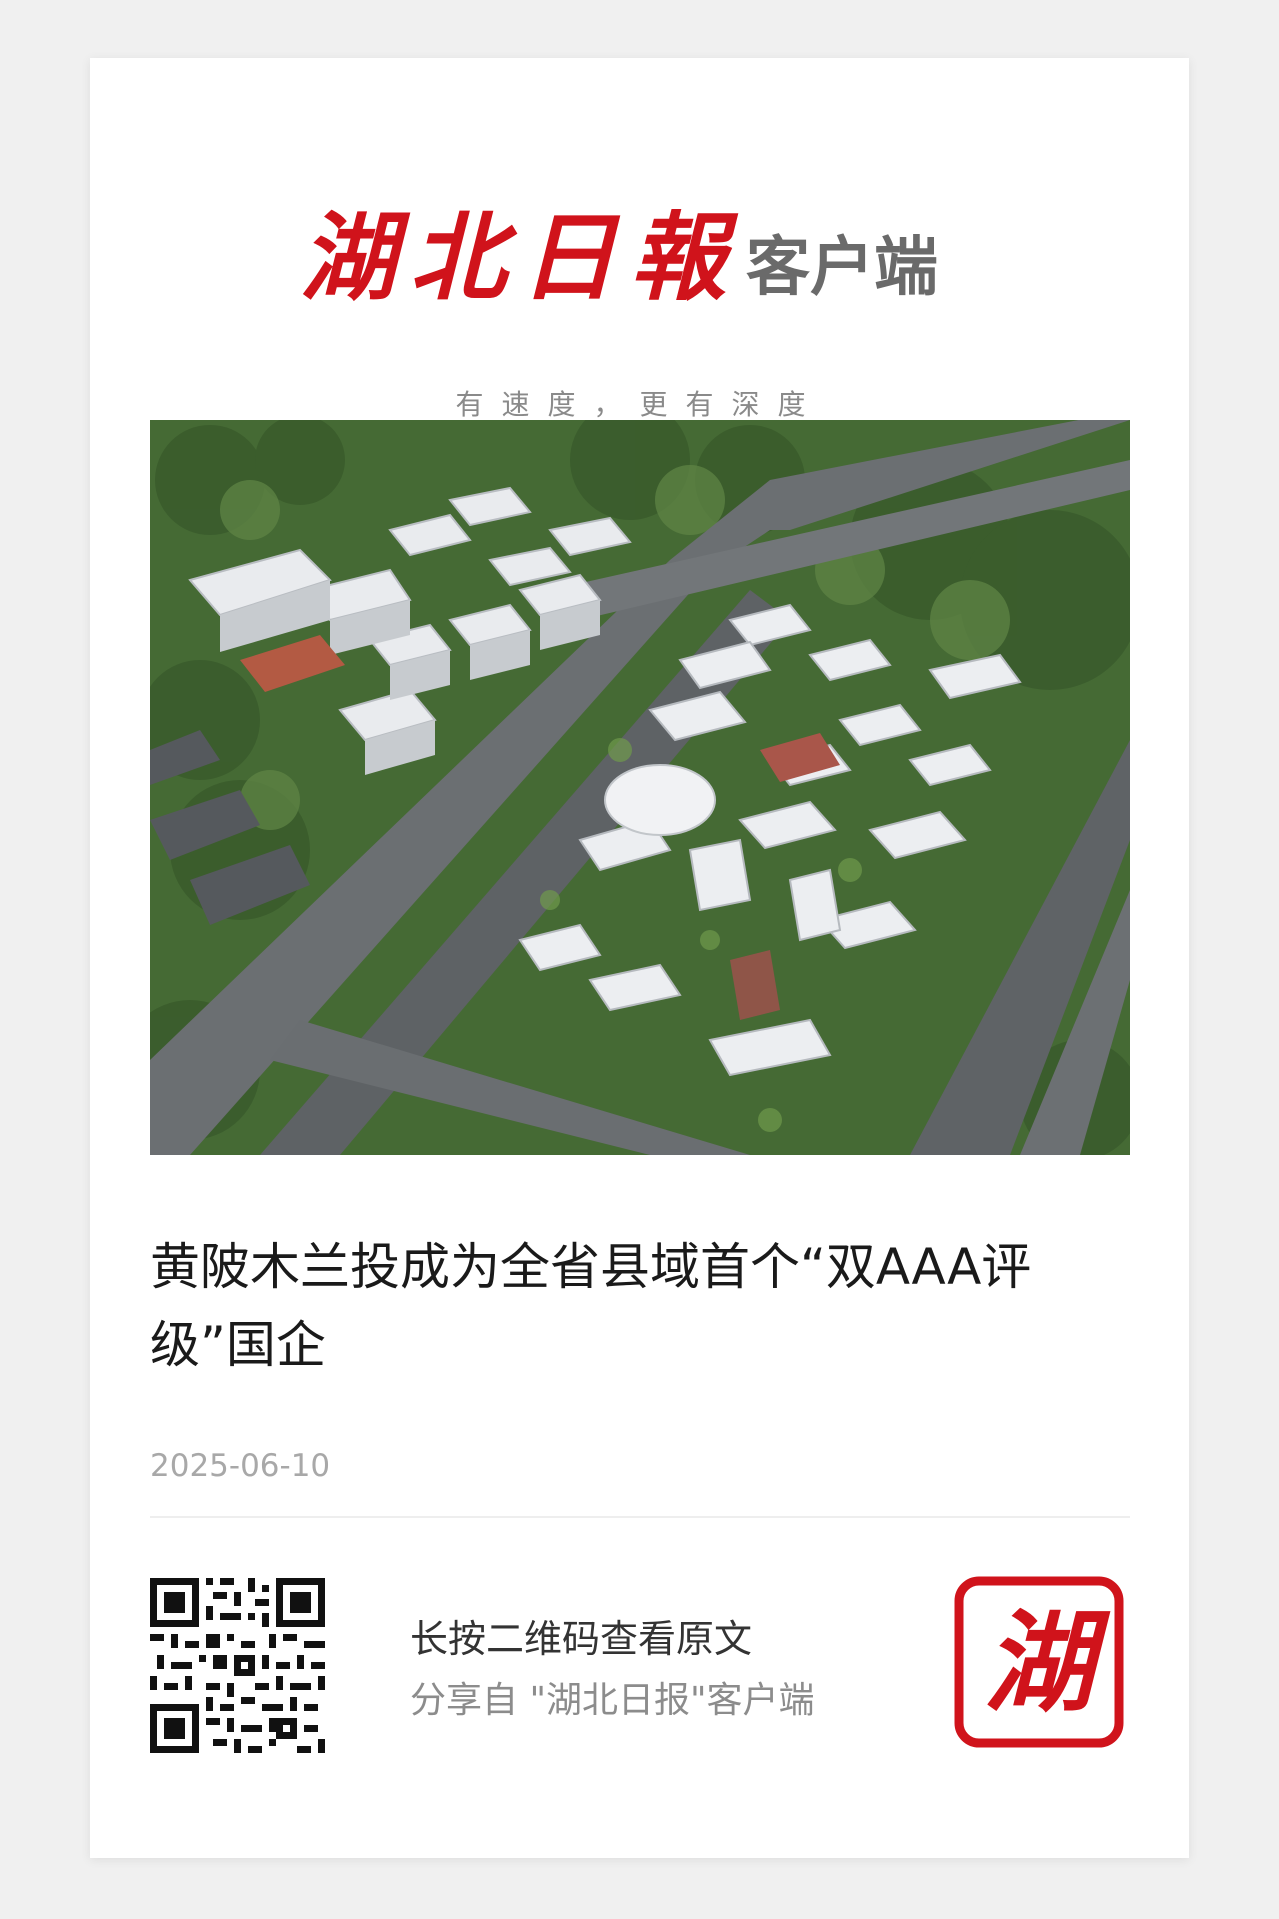 Image resolution: width=1279 pixels, height=1919 pixels. Describe the element at coordinates (1047, 1662) in the screenshot. I see `seal-char: 湖` at that location.